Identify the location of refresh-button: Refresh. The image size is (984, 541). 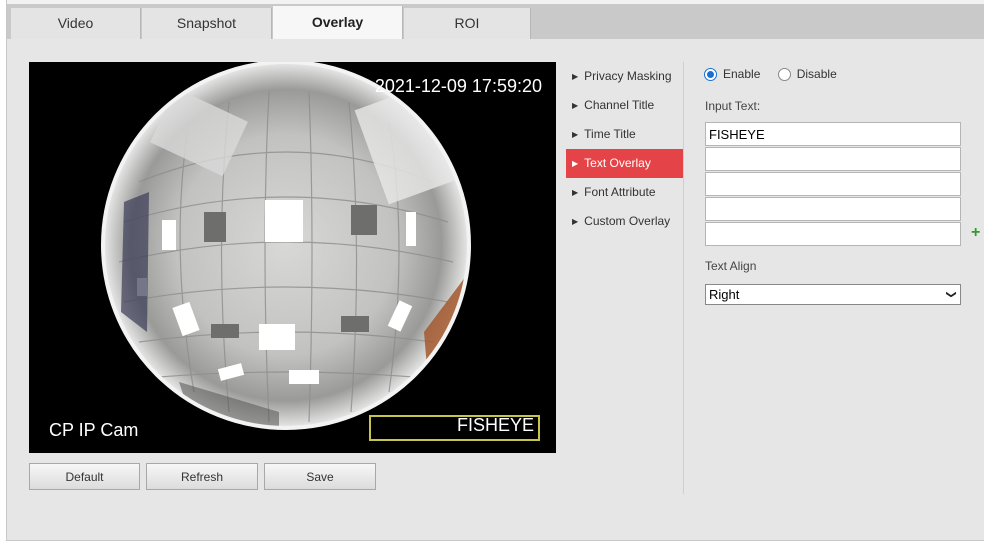
(202, 476).